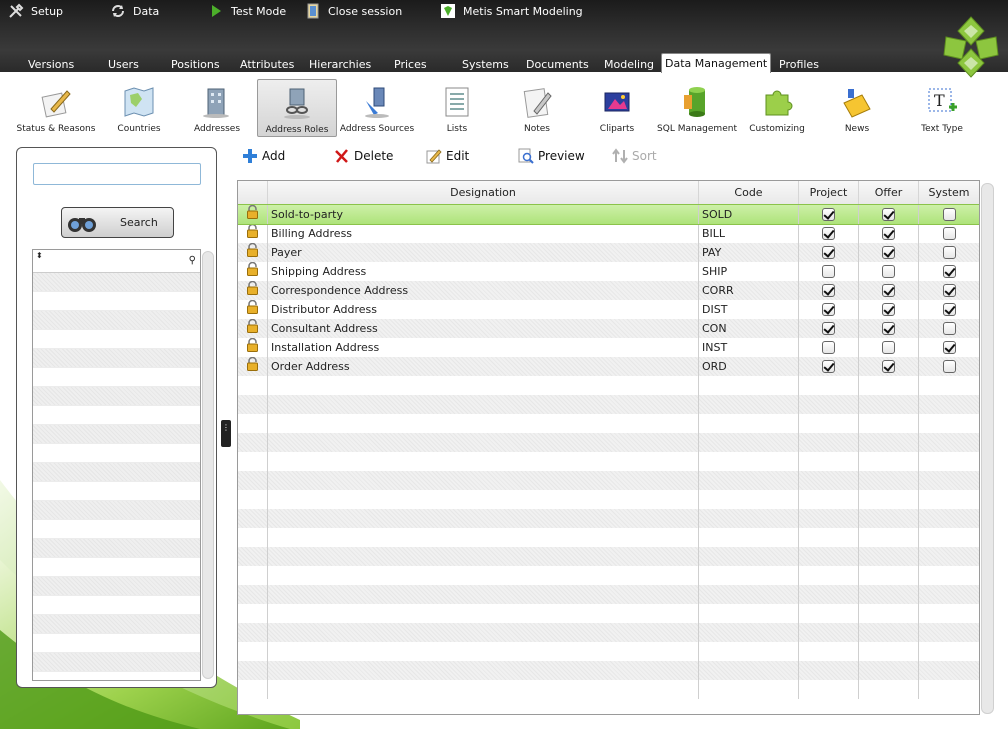  I want to click on toolbar-addresses: Addresses, so click(217, 108).